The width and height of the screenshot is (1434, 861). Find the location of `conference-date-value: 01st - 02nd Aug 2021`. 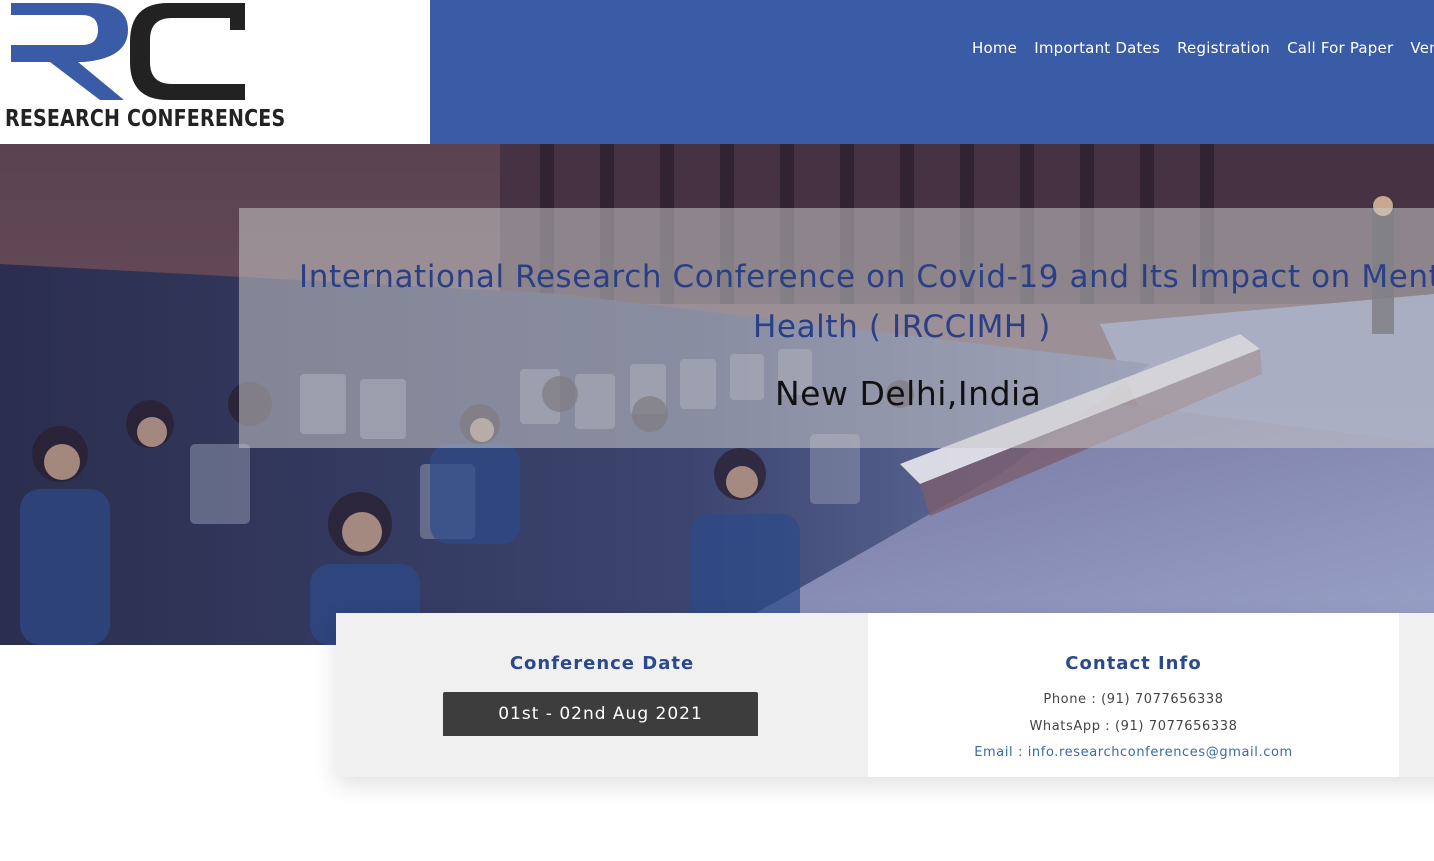

conference-date-value: 01st - 02nd Aug 2021 is located at coordinates (600, 714).